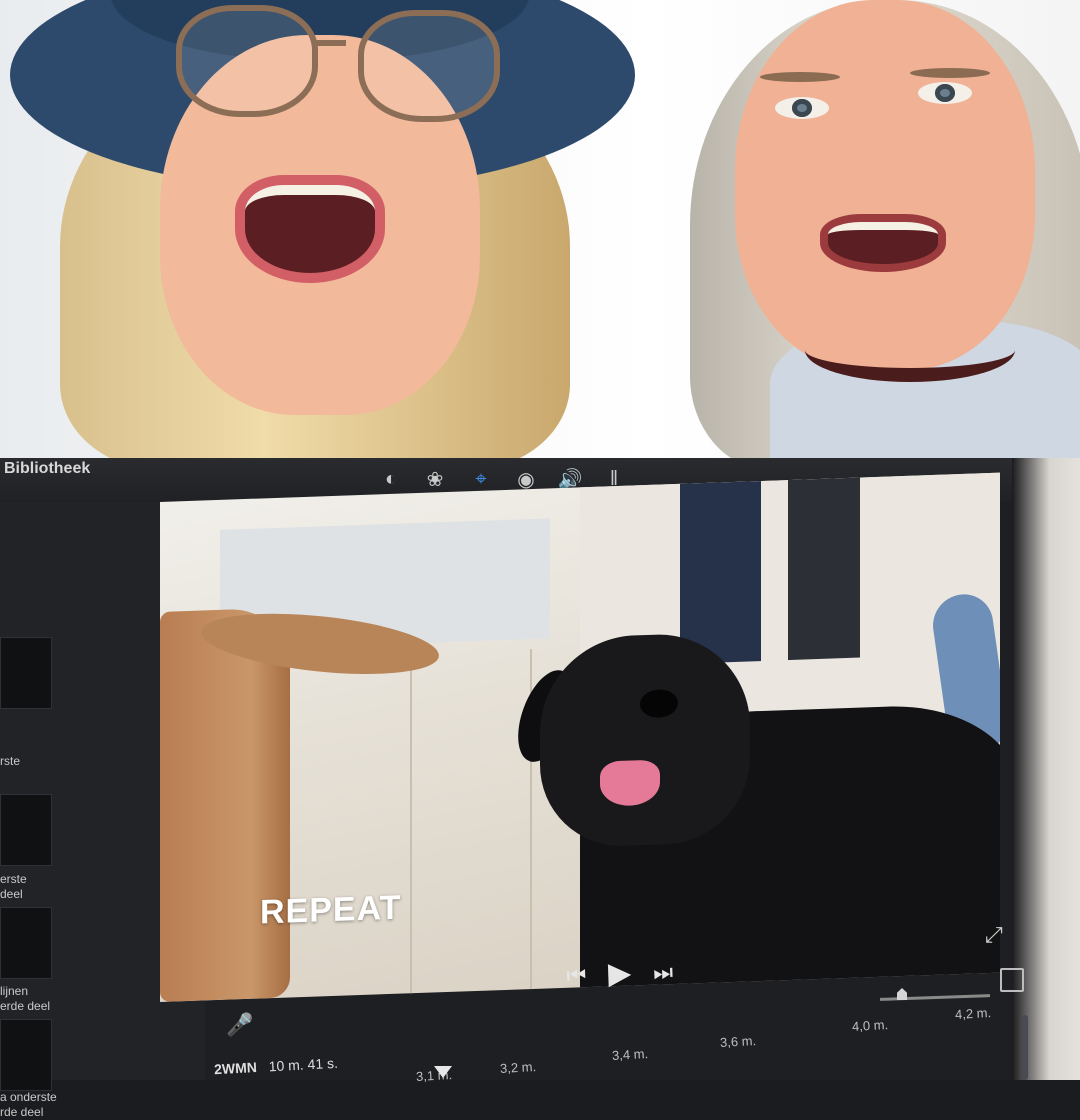  I want to click on clip-label: lijnen erde deel, so click(25, 998).